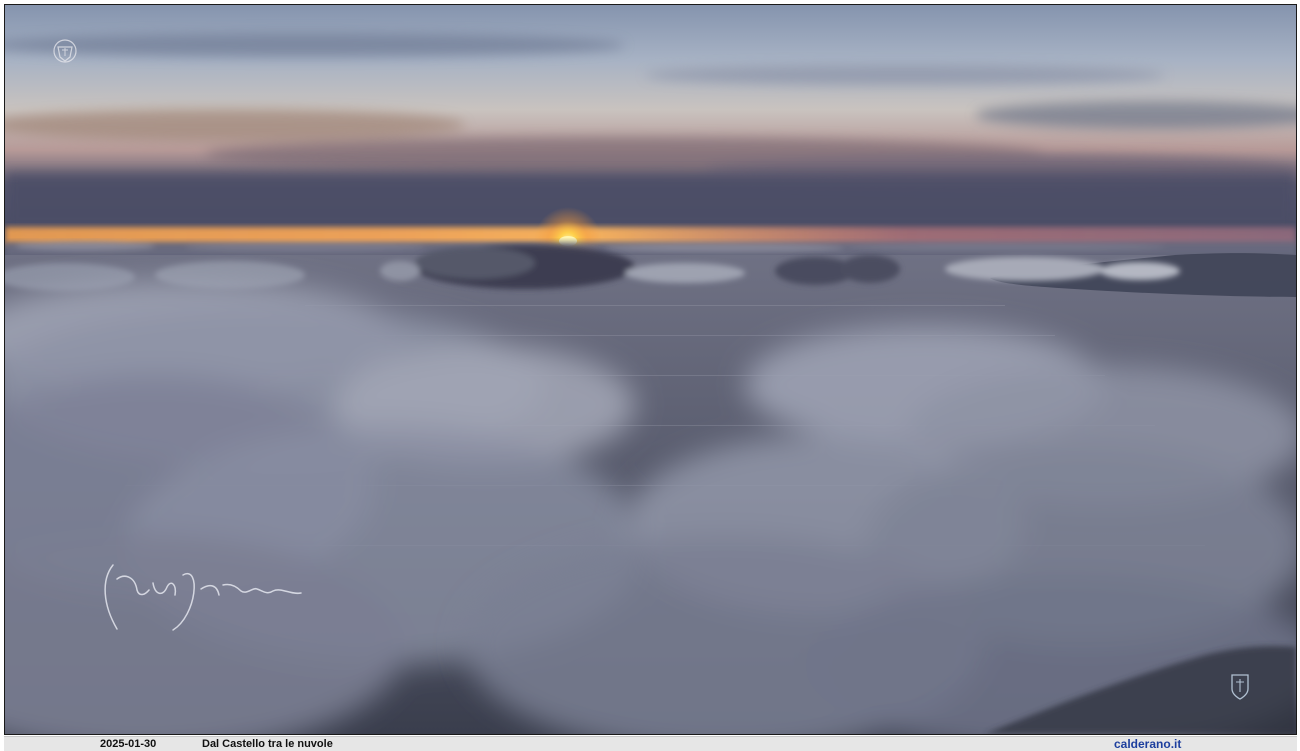 The width and height of the screenshot is (1300, 751). Describe the element at coordinates (128, 744) in the screenshot. I see `photo-date: 2025-01-30` at that location.